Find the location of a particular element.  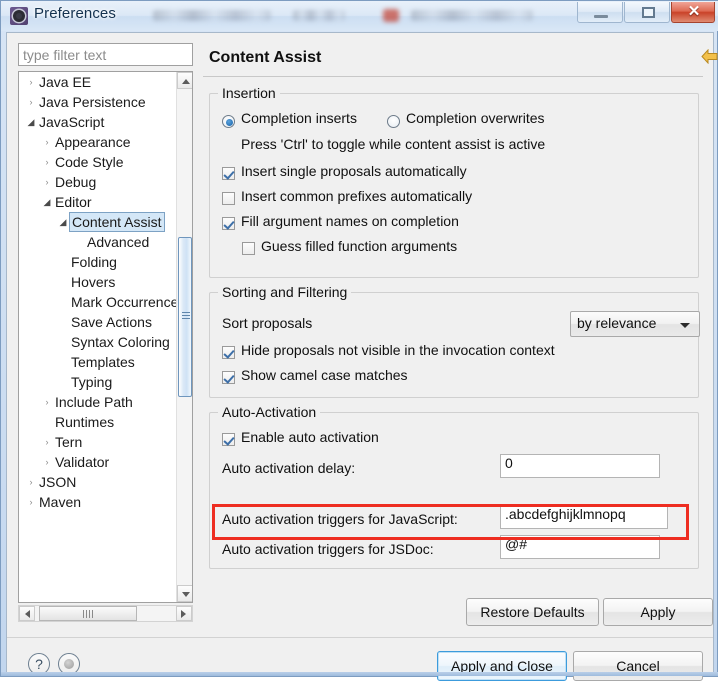

tree-item-label: Java Persistence is located at coordinates (92, 102).